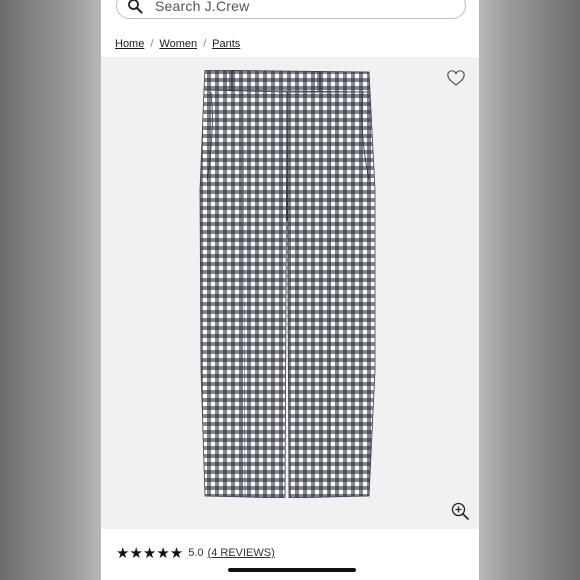 The height and width of the screenshot is (580, 580). Describe the element at coordinates (456, 78) in the screenshot. I see `heart-icon` at that location.